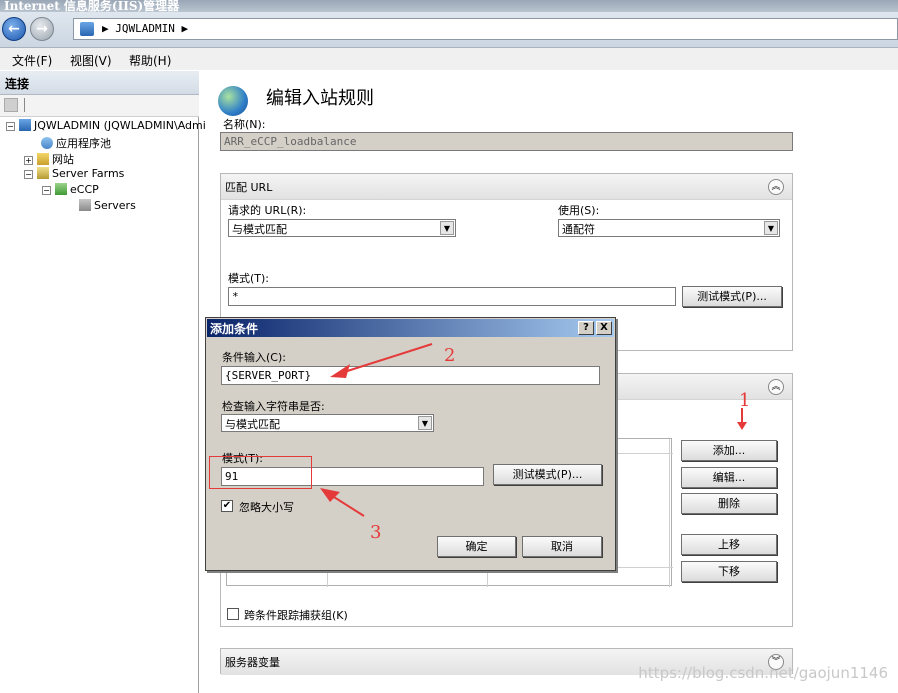 This screenshot has height=693, width=898. I want to click on tree-node-app-pools: 应用程序池, so click(76, 143).